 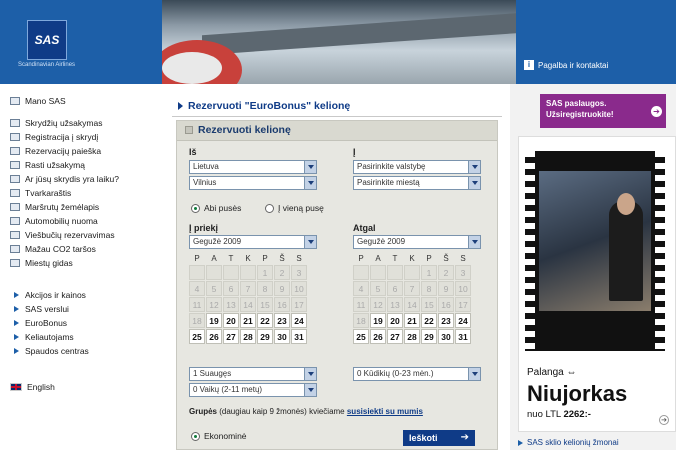 I want to click on calendar-day: 15, so click(x=429, y=304).